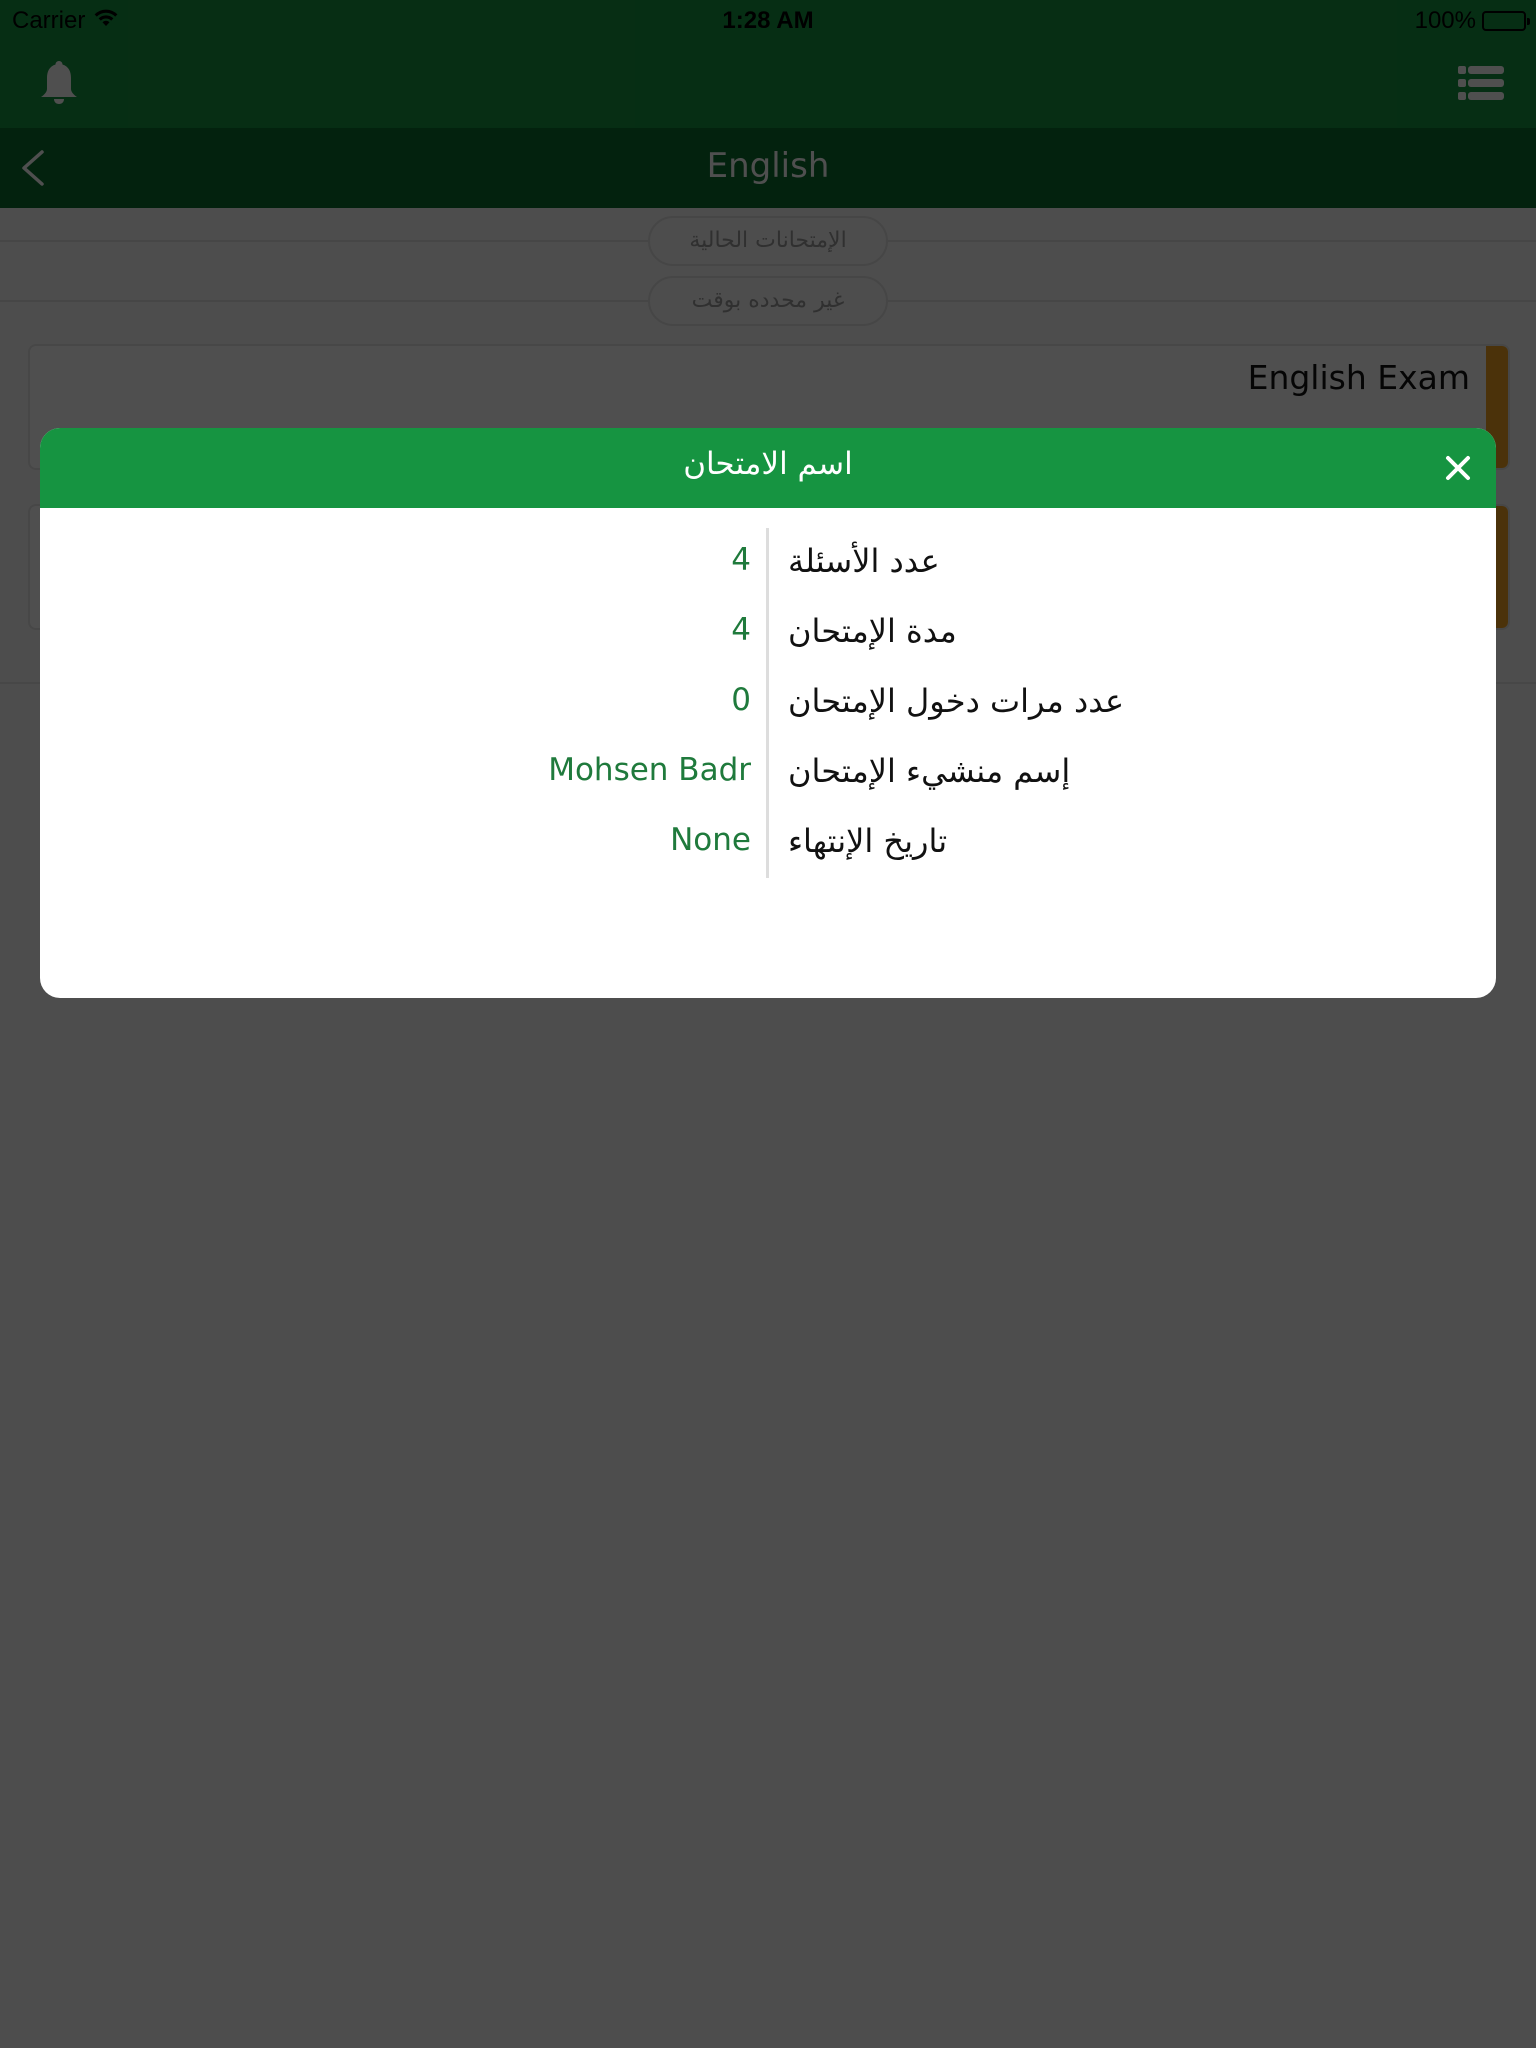 The height and width of the screenshot is (2048, 1536). Describe the element at coordinates (768, 774) in the screenshot. I see `detail-row-creator: إسم منشيء الإمتحان Mohsen Badr` at that location.